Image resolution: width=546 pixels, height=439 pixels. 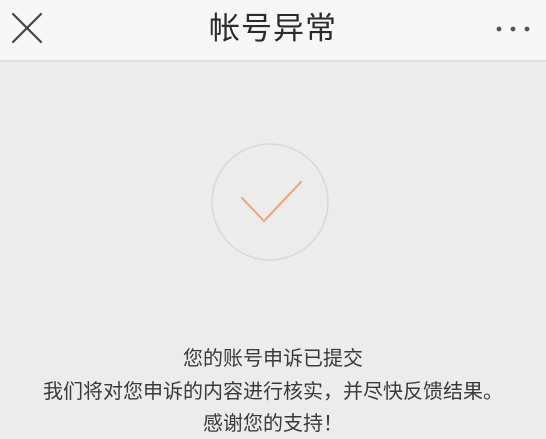 I want to click on top-bar: 帐号异常, so click(x=273, y=30).